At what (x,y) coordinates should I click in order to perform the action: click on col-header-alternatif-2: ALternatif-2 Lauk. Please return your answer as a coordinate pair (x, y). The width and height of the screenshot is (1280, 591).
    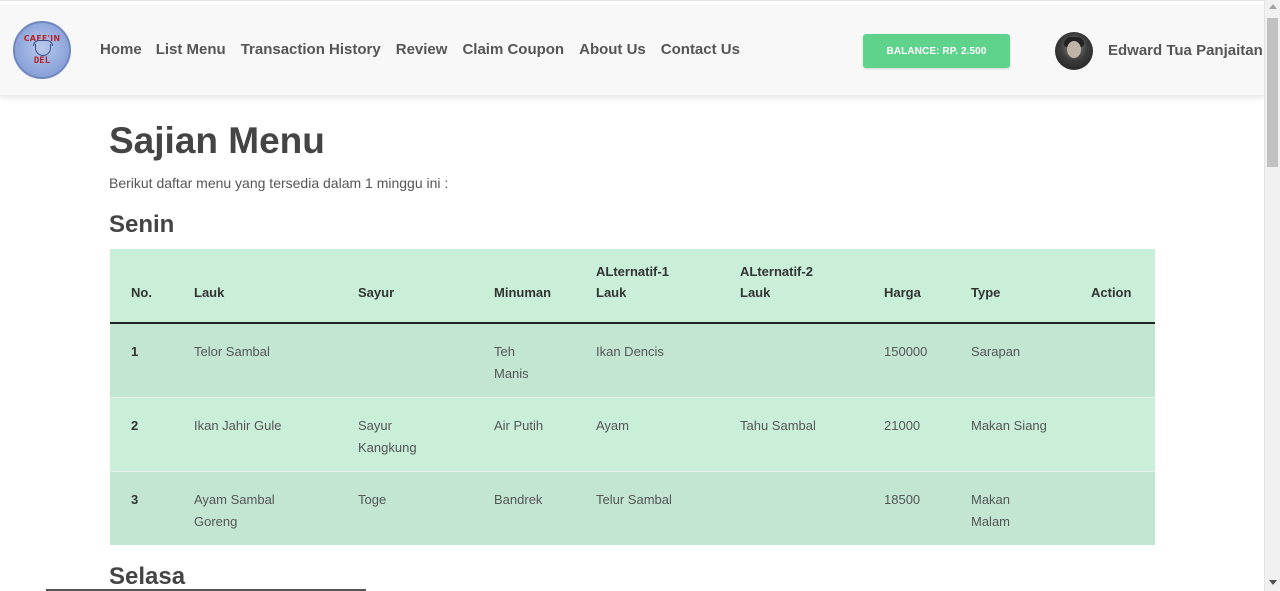
    Looking at the image, I should click on (806, 286).